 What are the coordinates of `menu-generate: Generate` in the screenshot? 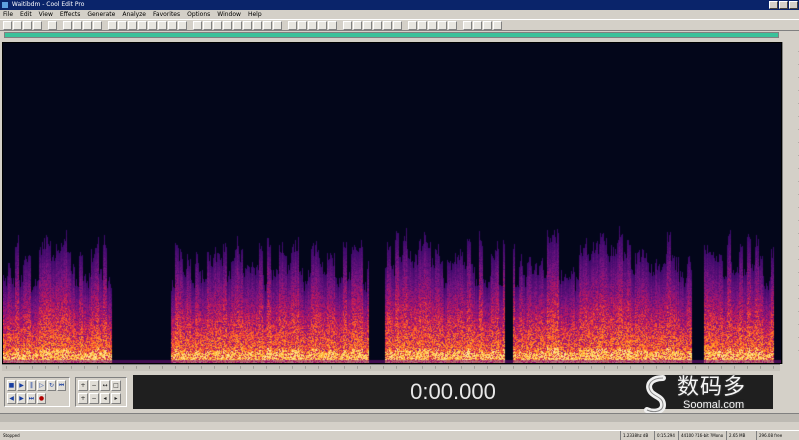 It's located at (101, 14).